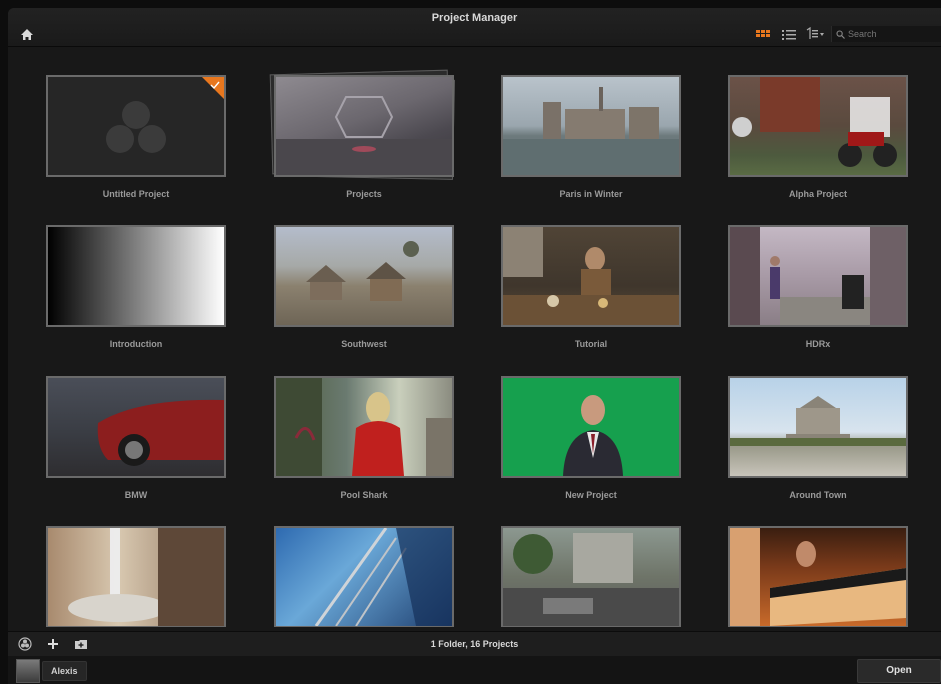  Describe the element at coordinates (64, 671) in the screenshot. I see `user-name-button: Alexis` at that location.